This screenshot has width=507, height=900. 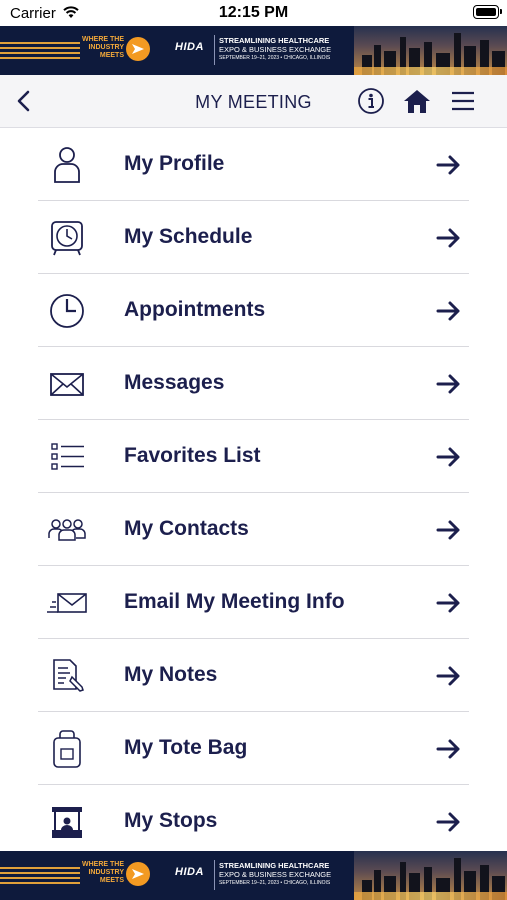 I want to click on menu-item-my-tote-bag: My Tote Bag, so click(x=253, y=748).